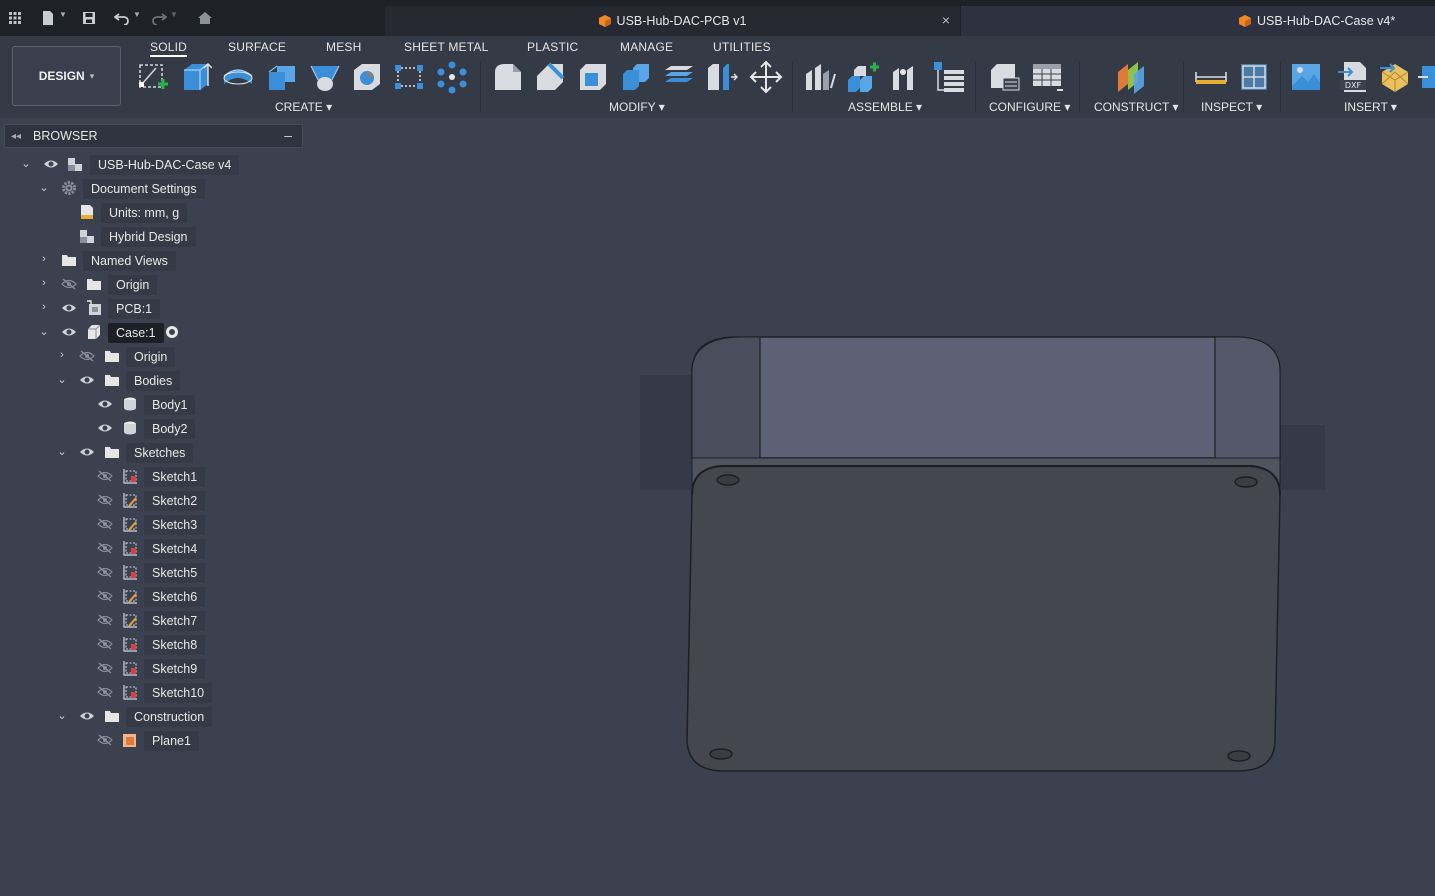 The image size is (1435, 896). Describe the element at coordinates (153, 77) in the screenshot. I see `create-sketch-icon` at that location.